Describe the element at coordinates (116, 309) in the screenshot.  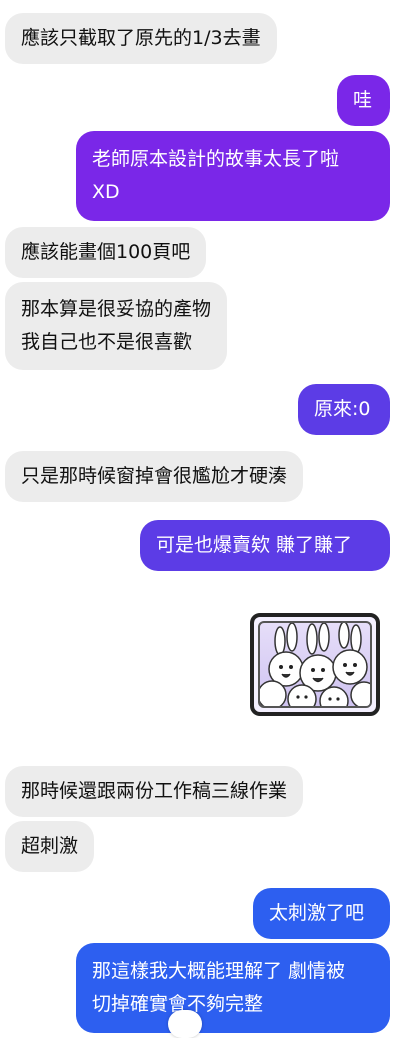
I see `message-text: 那本算是很妥協的產物` at that location.